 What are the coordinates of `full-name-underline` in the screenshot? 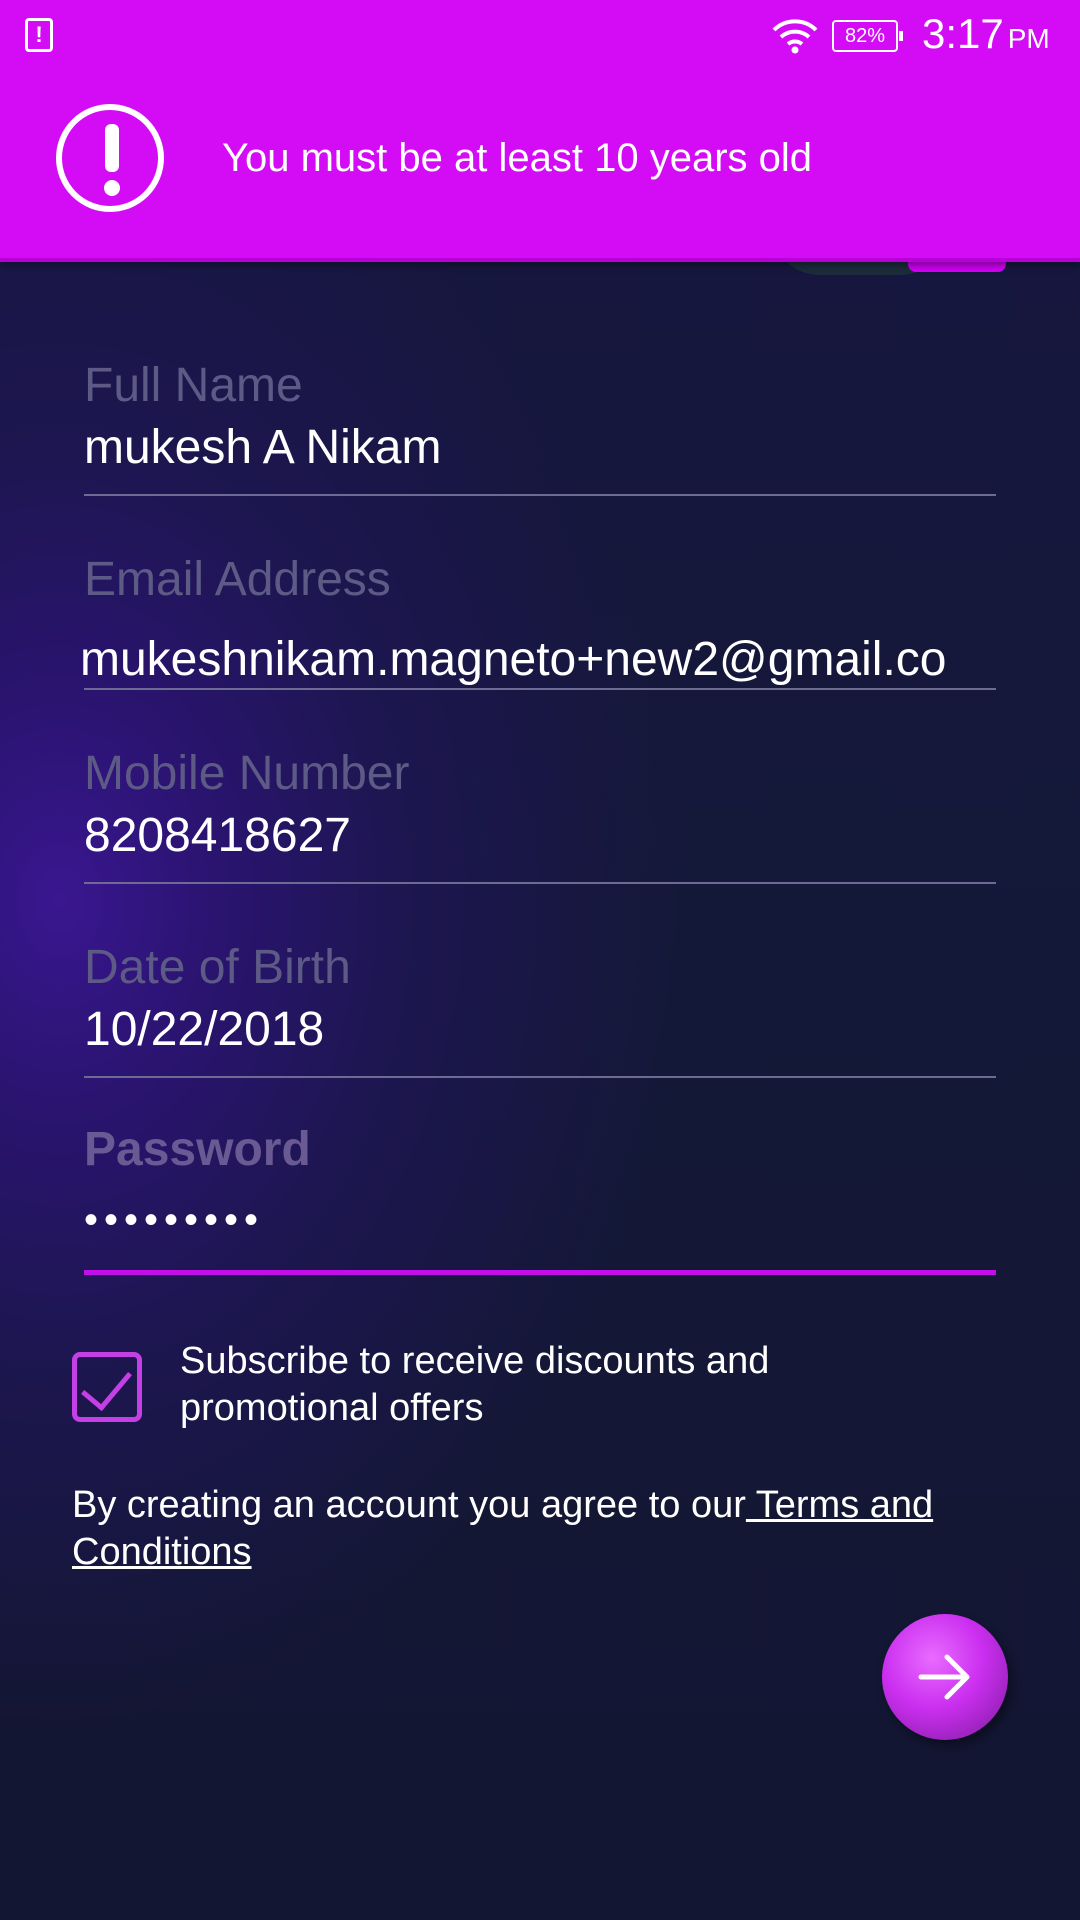 It's located at (540, 495).